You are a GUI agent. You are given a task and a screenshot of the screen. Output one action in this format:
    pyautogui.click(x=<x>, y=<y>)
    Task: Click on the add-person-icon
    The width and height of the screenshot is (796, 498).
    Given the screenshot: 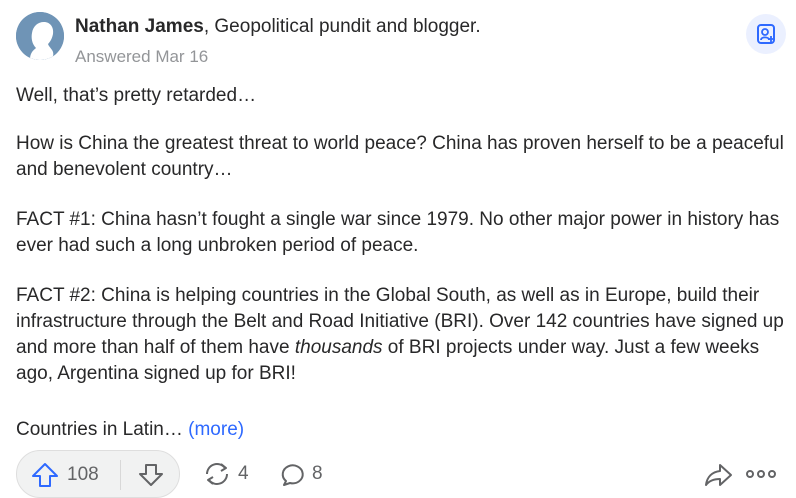 What is the action you would take?
    pyautogui.click(x=766, y=34)
    